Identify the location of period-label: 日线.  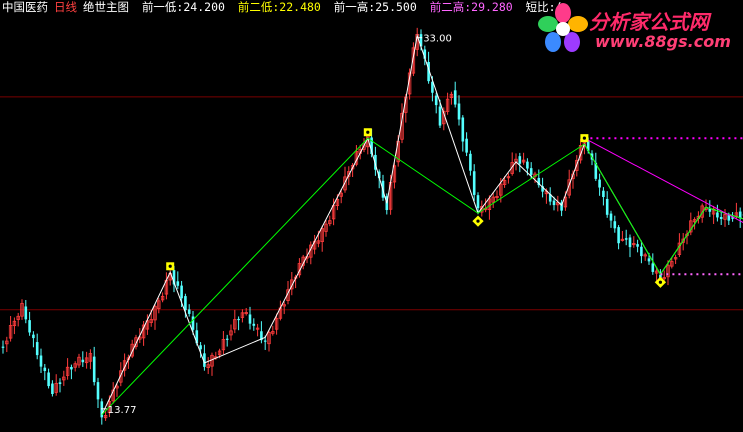
(65, 7).